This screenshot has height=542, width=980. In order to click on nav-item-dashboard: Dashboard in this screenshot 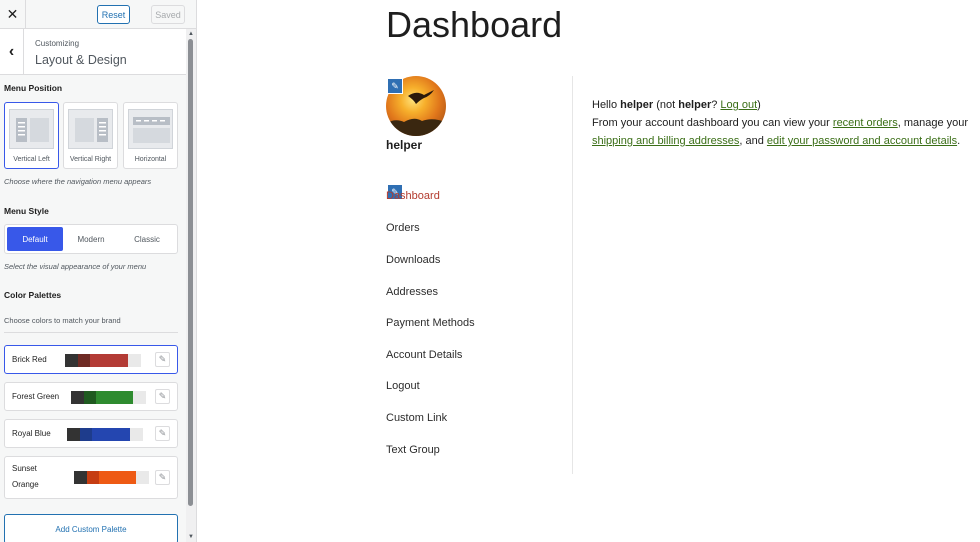, I will do `click(413, 196)`.